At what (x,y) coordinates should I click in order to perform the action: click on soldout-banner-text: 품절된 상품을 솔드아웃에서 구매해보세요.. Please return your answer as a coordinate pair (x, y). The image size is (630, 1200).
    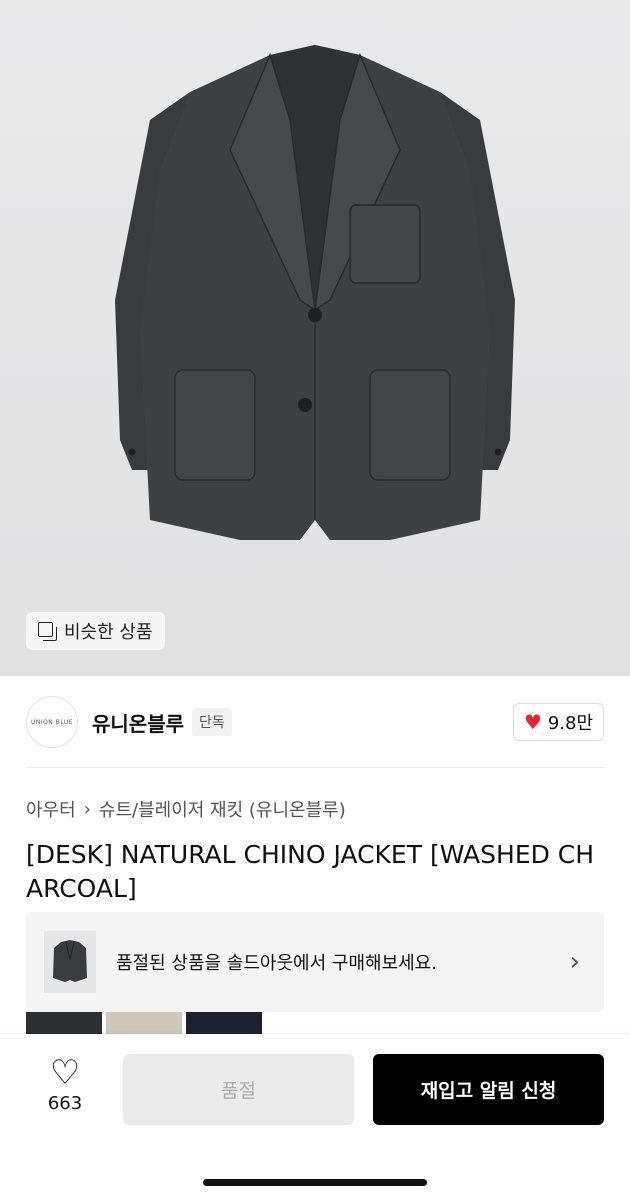
    Looking at the image, I should click on (276, 963).